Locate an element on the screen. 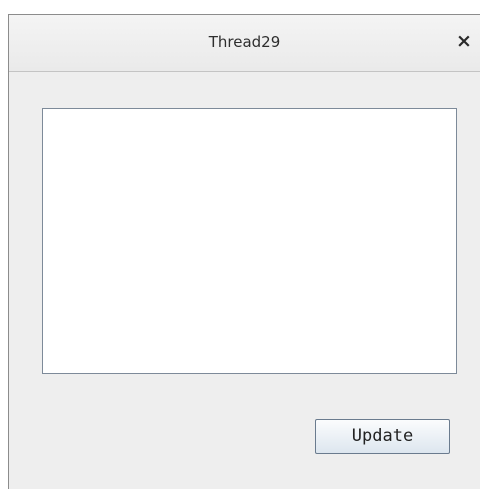  title-bar: Thread29 × is located at coordinates (244, 43).